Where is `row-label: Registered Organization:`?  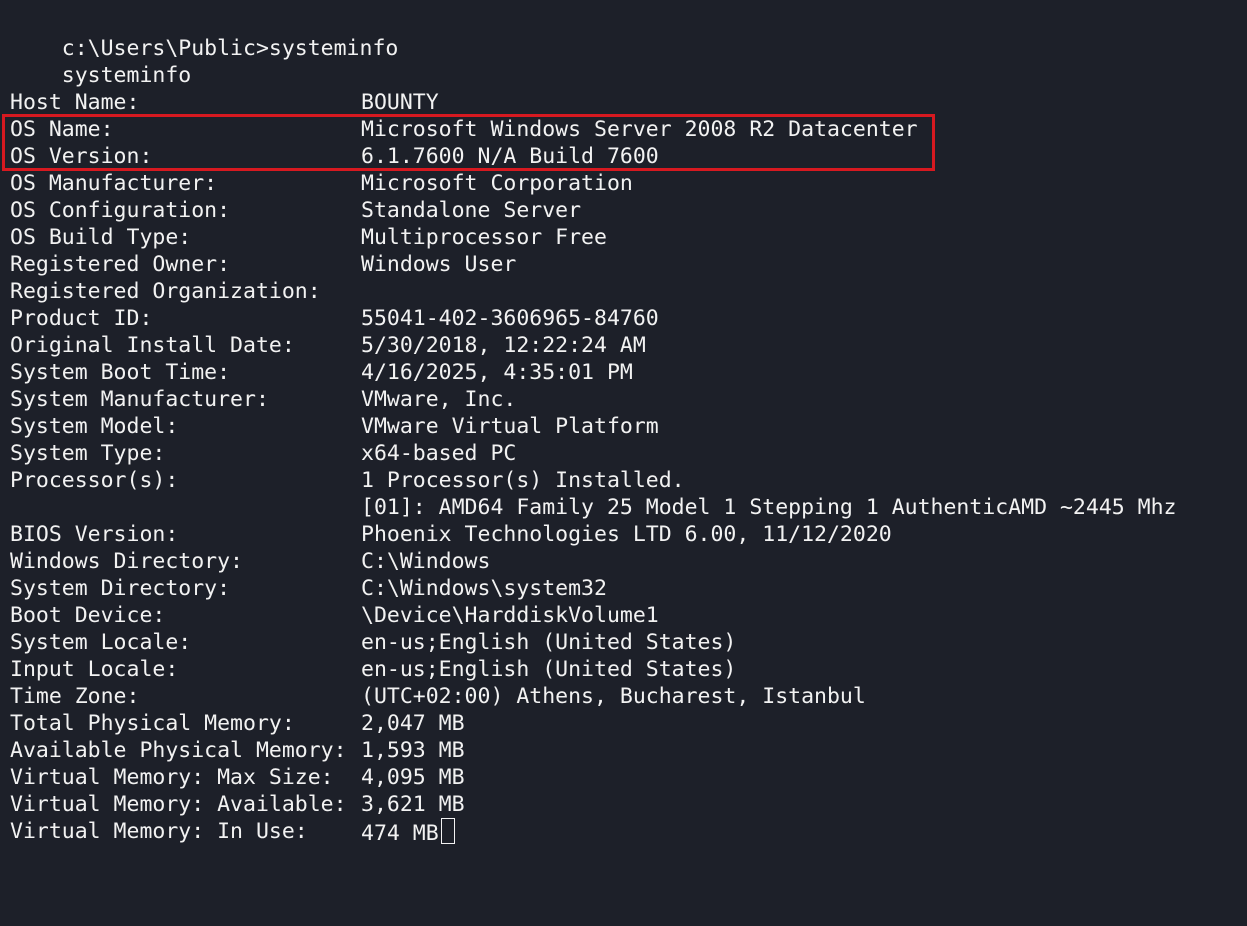 row-label: Registered Organization: is located at coordinates (165, 291).